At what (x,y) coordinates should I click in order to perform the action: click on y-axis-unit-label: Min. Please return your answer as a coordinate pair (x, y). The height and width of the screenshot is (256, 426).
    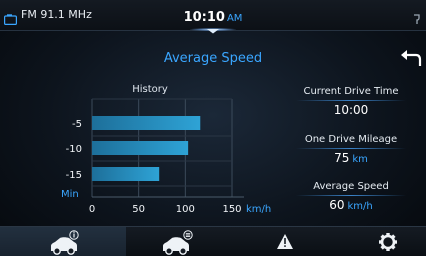
    Looking at the image, I should click on (70, 194).